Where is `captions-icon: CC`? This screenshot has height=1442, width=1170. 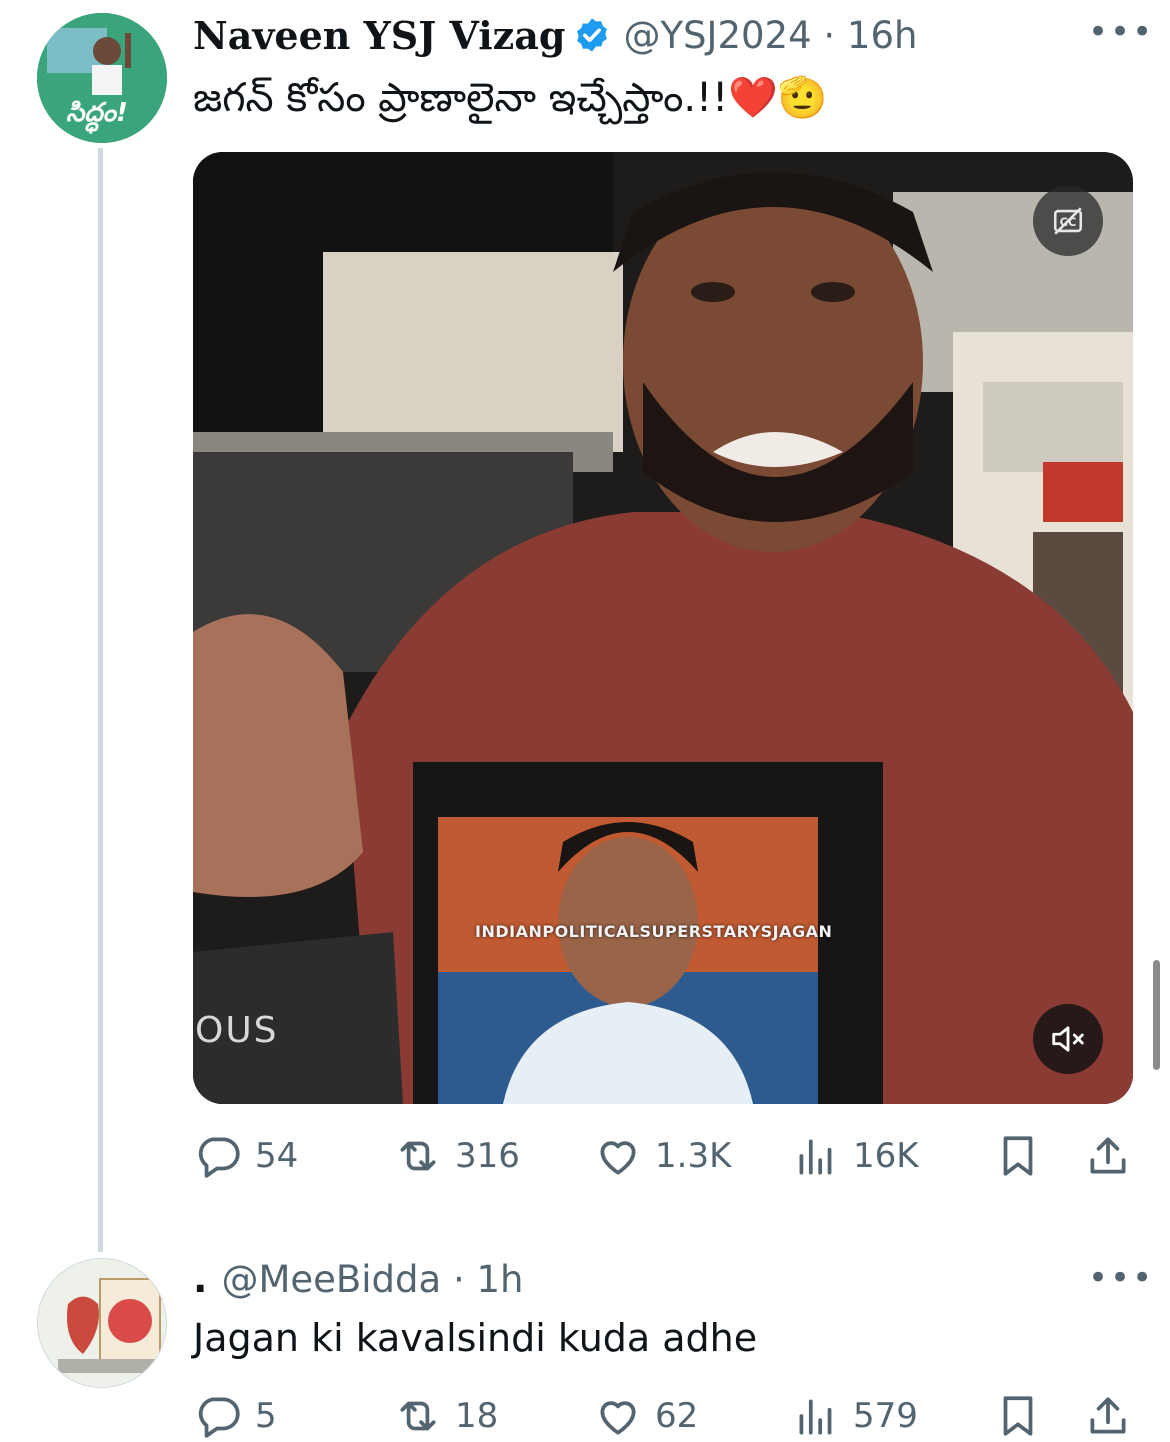
captions-icon: CC is located at coordinates (1068, 221).